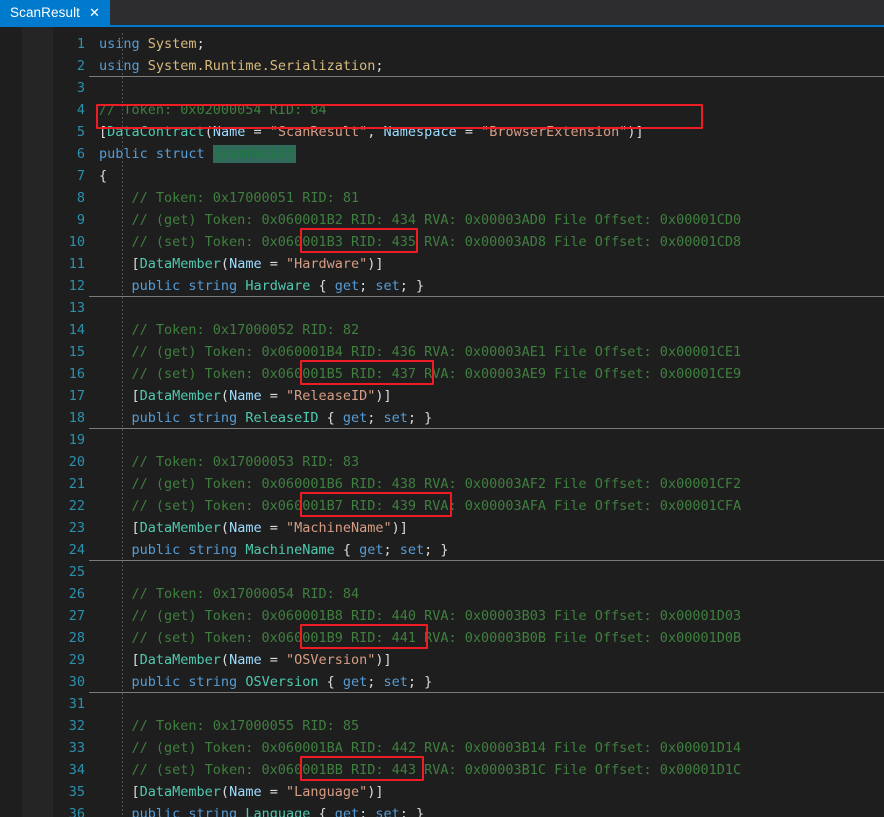  What do you see at coordinates (491, 198) in the screenshot?
I see `code-line: // Token: 0x17000051 RID: 81` at bounding box center [491, 198].